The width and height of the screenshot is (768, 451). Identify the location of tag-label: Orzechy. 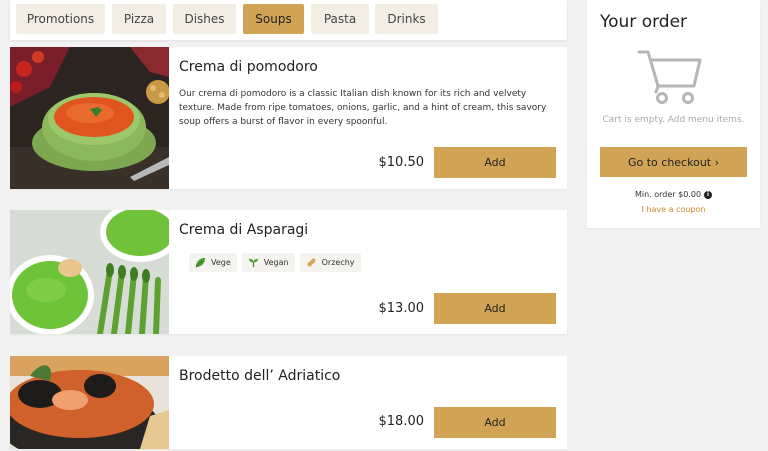
(338, 262).